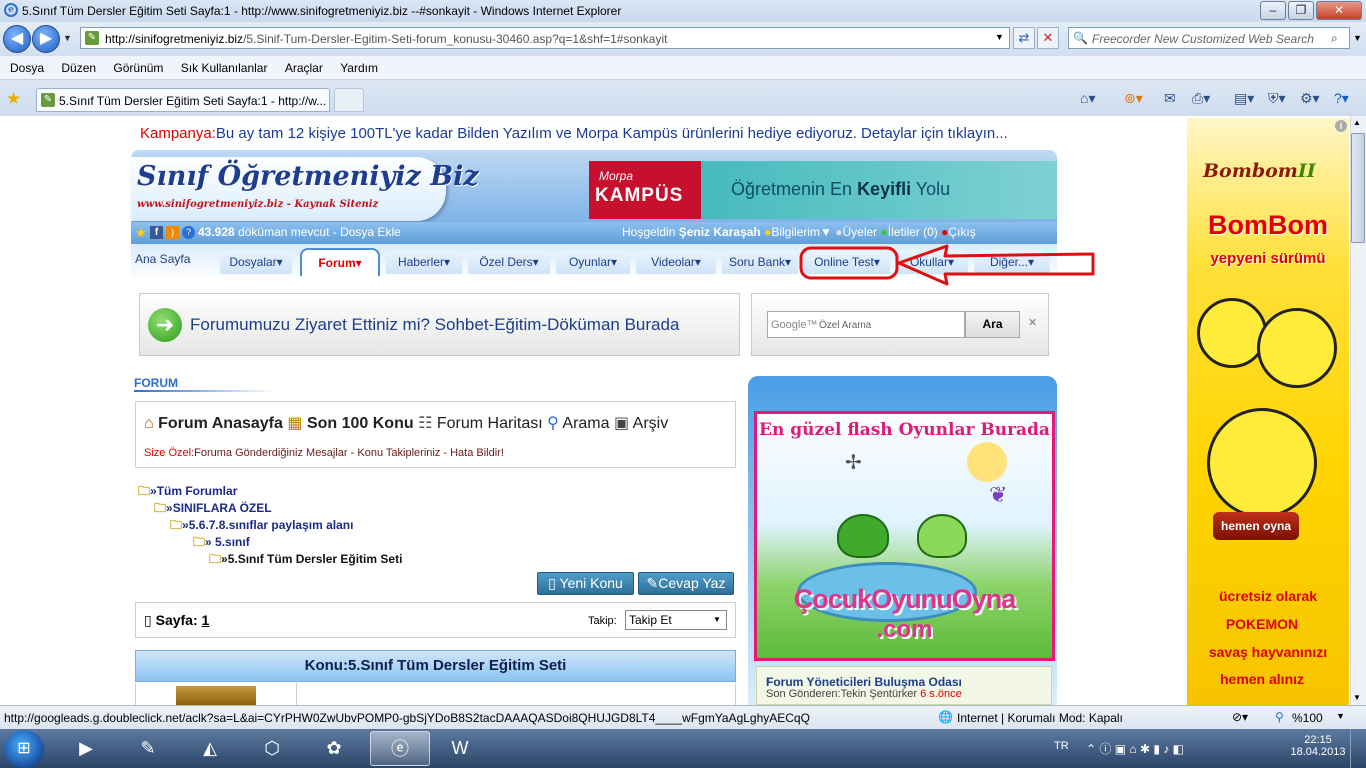 The image size is (1366, 768). What do you see at coordinates (1135, 748) in the screenshot?
I see `tray-icons: ⌃ ⓘ ▣ ⌂ ✱ ▮ ♪ ◧` at bounding box center [1135, 748].